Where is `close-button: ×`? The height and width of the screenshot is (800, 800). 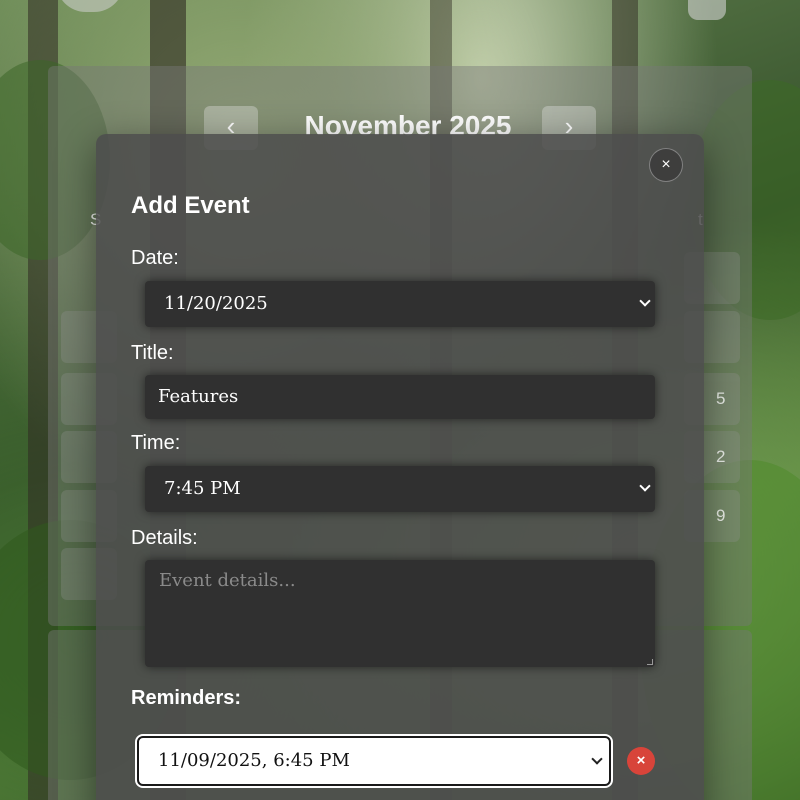
close-button: × is located at coordinates (666, 165).